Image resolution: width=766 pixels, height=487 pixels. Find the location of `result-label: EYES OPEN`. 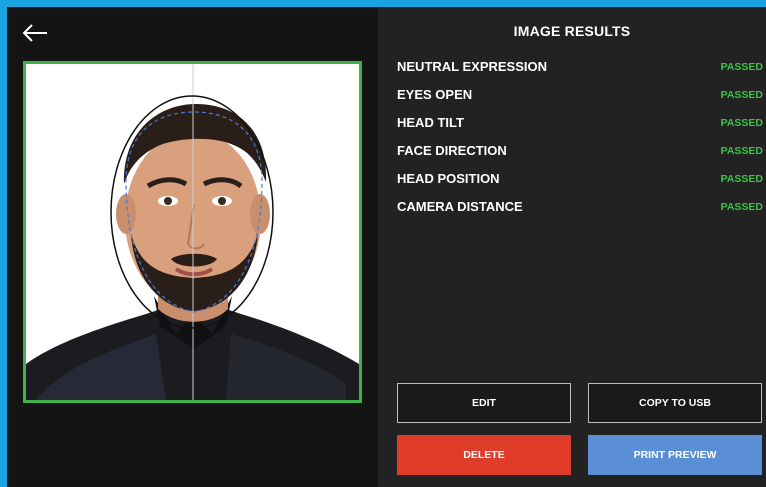

result-label: EYES OPEN is located at coordinates (435, 94).